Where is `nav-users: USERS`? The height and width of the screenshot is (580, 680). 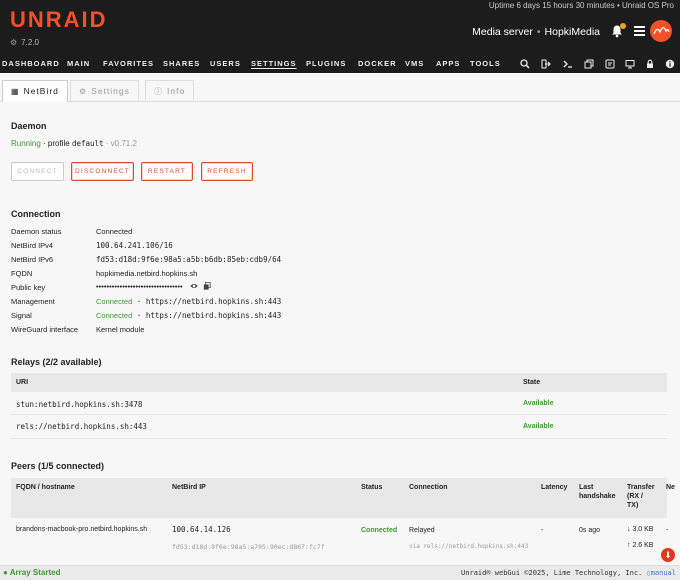 nav-users: USERS is located at coordinates (225, 63).